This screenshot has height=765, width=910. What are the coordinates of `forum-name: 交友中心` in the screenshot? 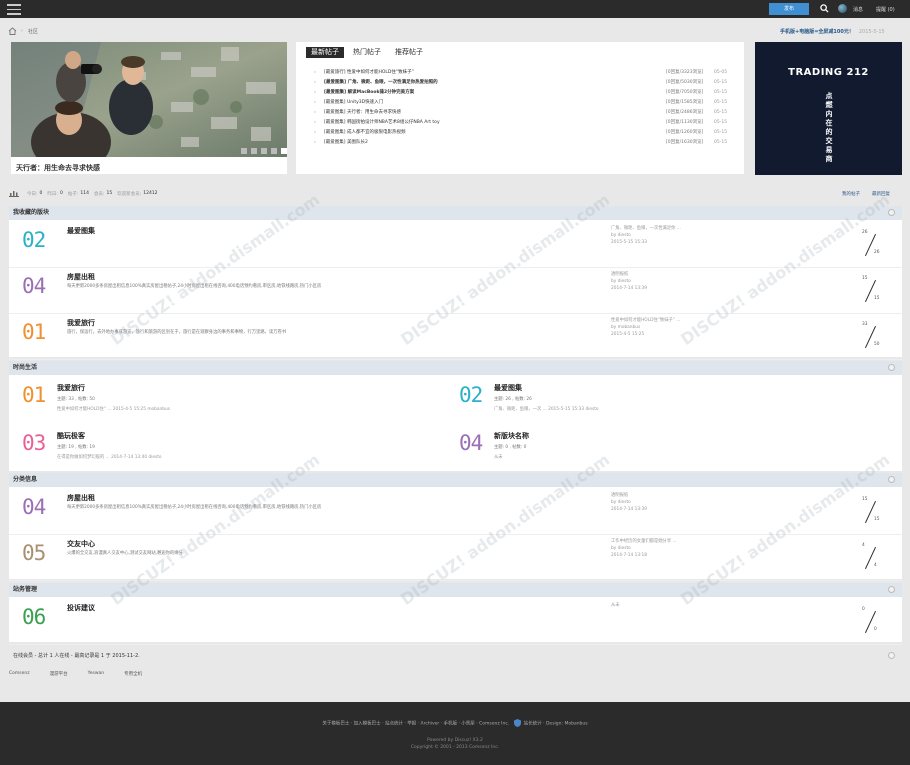 It's located at (81, 544).